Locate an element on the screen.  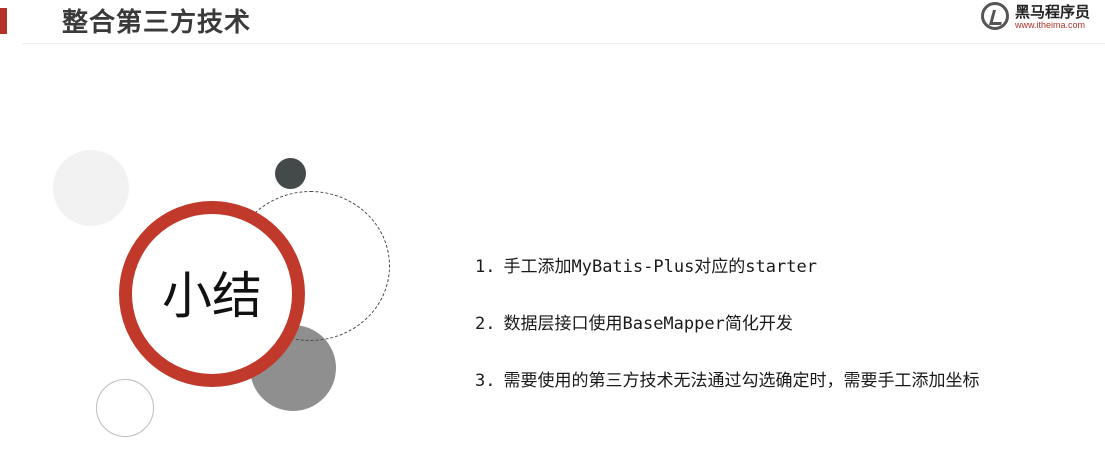
logo-name: 黑马程序员 is located at coordinates (1053, 12).